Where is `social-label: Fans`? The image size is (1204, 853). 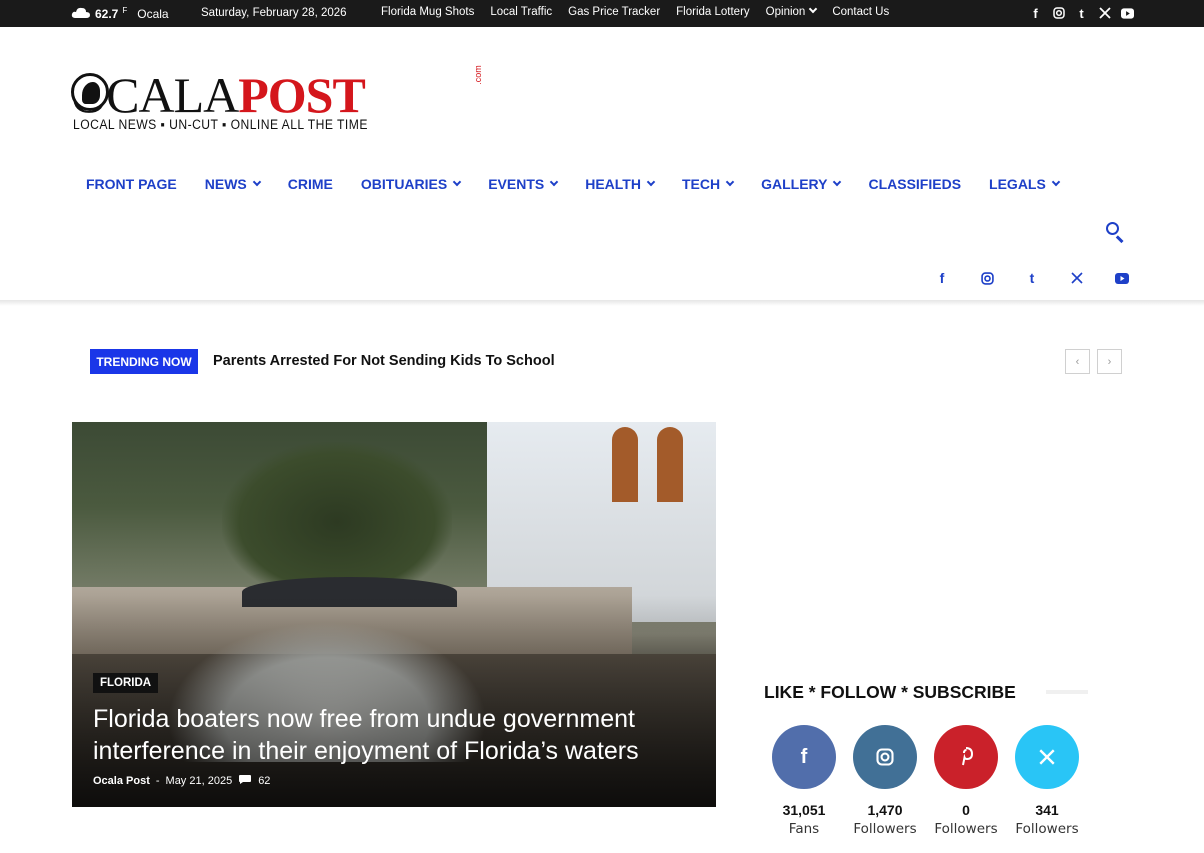
social-label: Fans is located at coordinates (804, 829).